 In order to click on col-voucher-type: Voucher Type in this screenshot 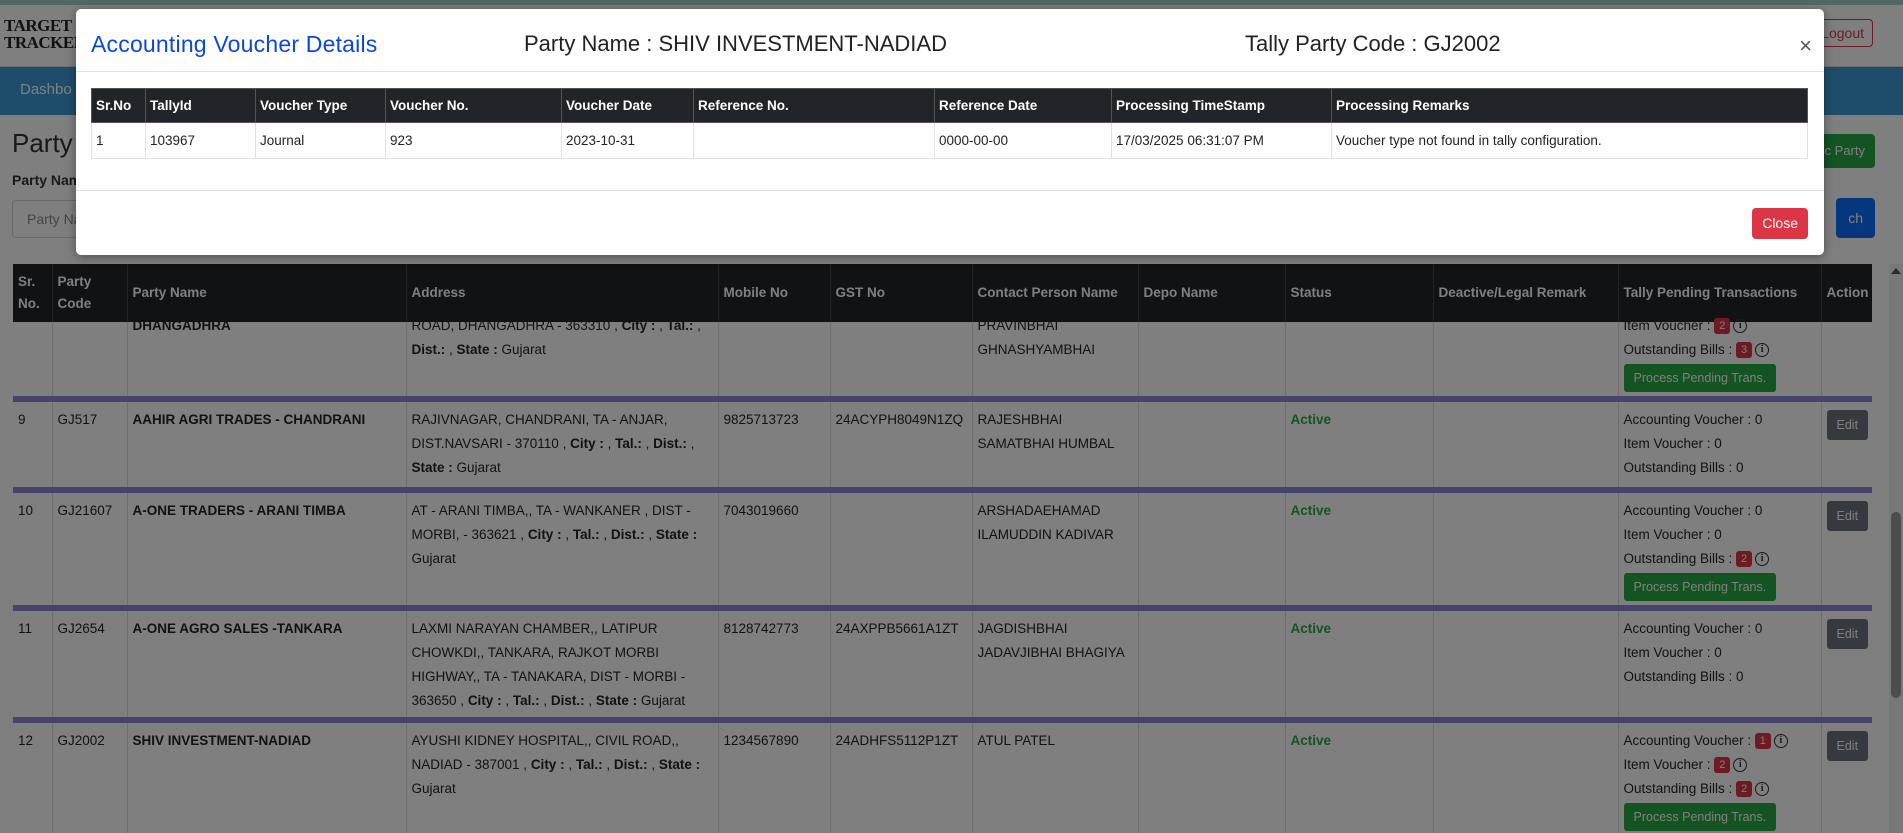, I will do `click(320, 105)`.